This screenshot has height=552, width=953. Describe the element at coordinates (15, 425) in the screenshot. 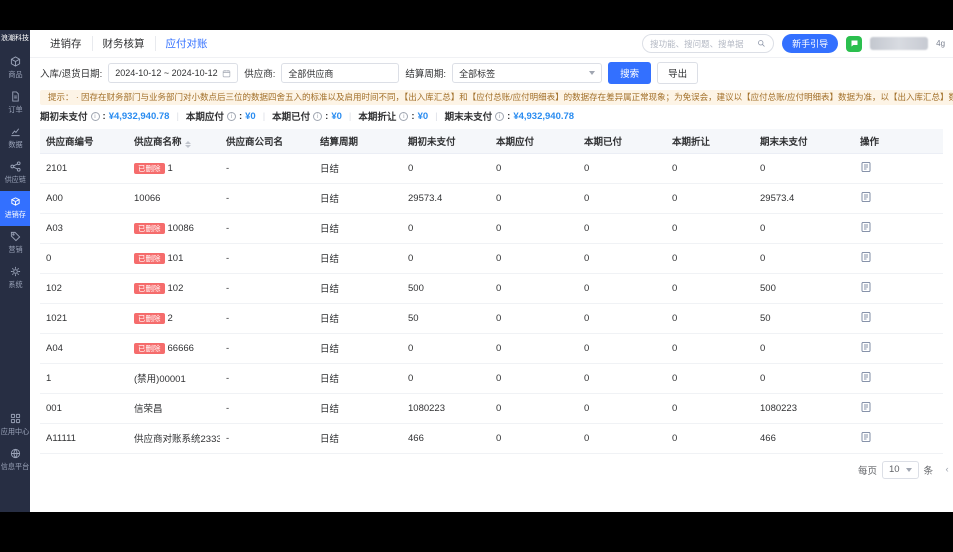

I see `sidebar-item-app-center: 应用中心` at that location.